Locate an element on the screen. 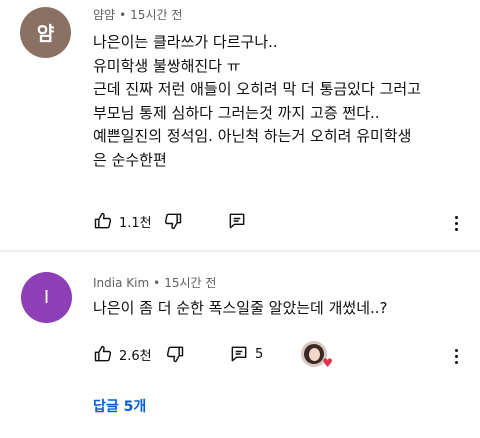 The width and height of the screenshot is (480, 438). avatar: I is located at coordinates (46, 297).